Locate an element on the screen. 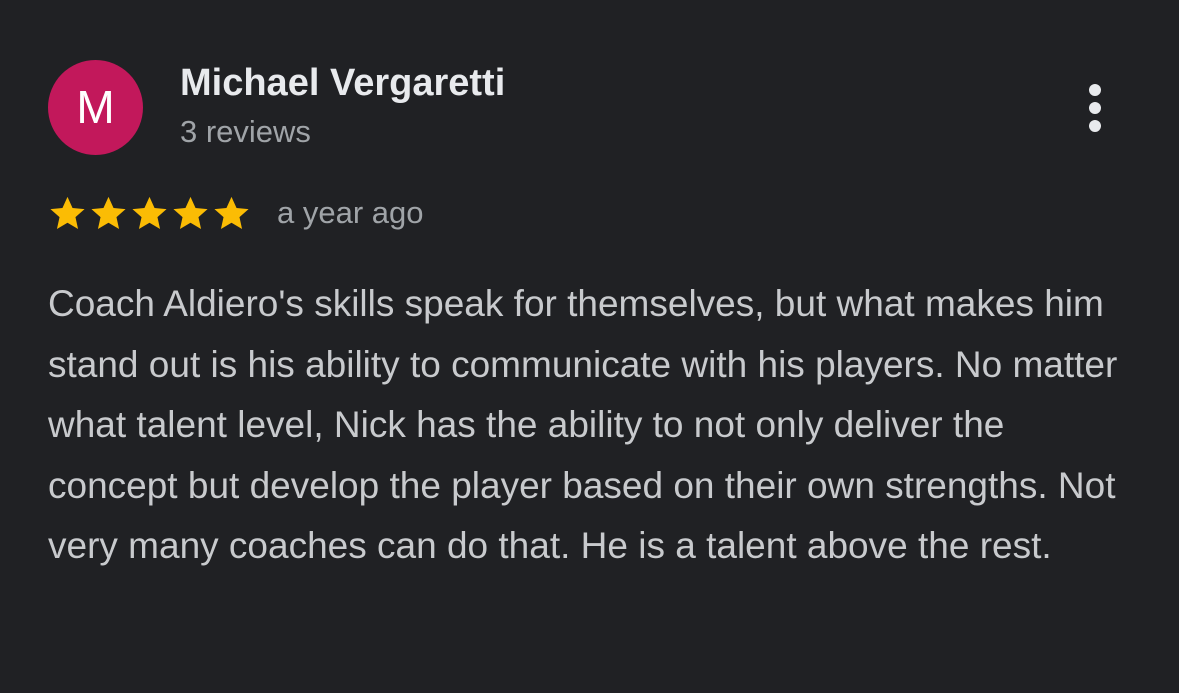 This screenshot has width=1179, height=693. star-rating is located at coordinates (149, 213).